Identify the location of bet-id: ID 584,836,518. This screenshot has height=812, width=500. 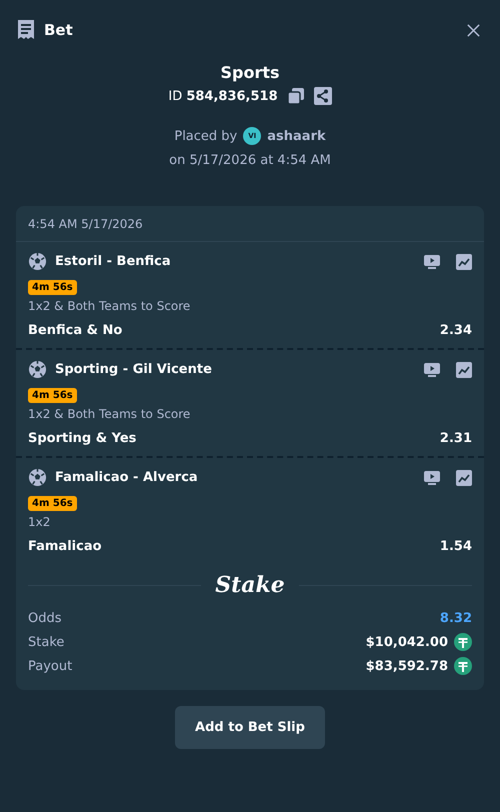
(223, 96).